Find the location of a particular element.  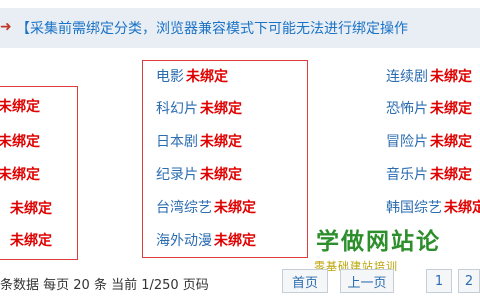

pagination-info: 条数据 每页 20 条 当前 1/250 页码 is located at coordinates (104, 285).